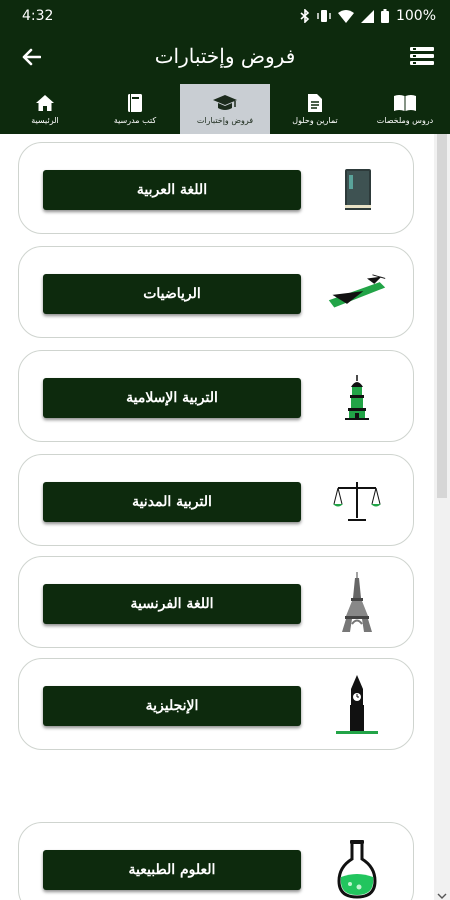  What do you see at coordinates (357, 705) in the screenshot?
I see `big-ben-icon` at bounding box center [357, 705].